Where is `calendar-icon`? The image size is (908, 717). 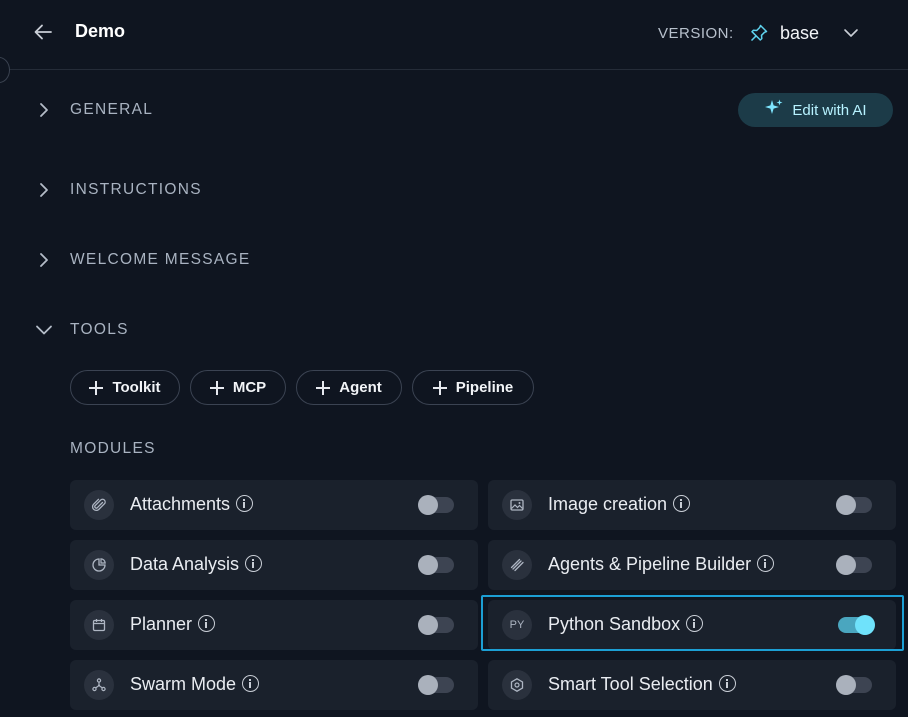
calendar-icon is located at coordinates (99, 625).